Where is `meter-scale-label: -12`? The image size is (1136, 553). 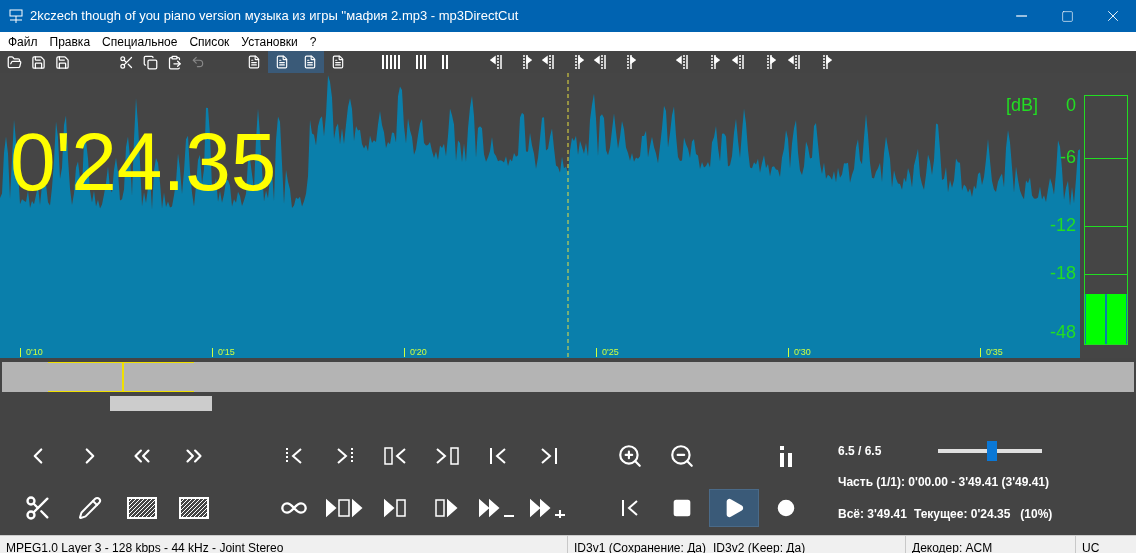
meter-scale-label: -12 is located at coordinates (1063, 225).